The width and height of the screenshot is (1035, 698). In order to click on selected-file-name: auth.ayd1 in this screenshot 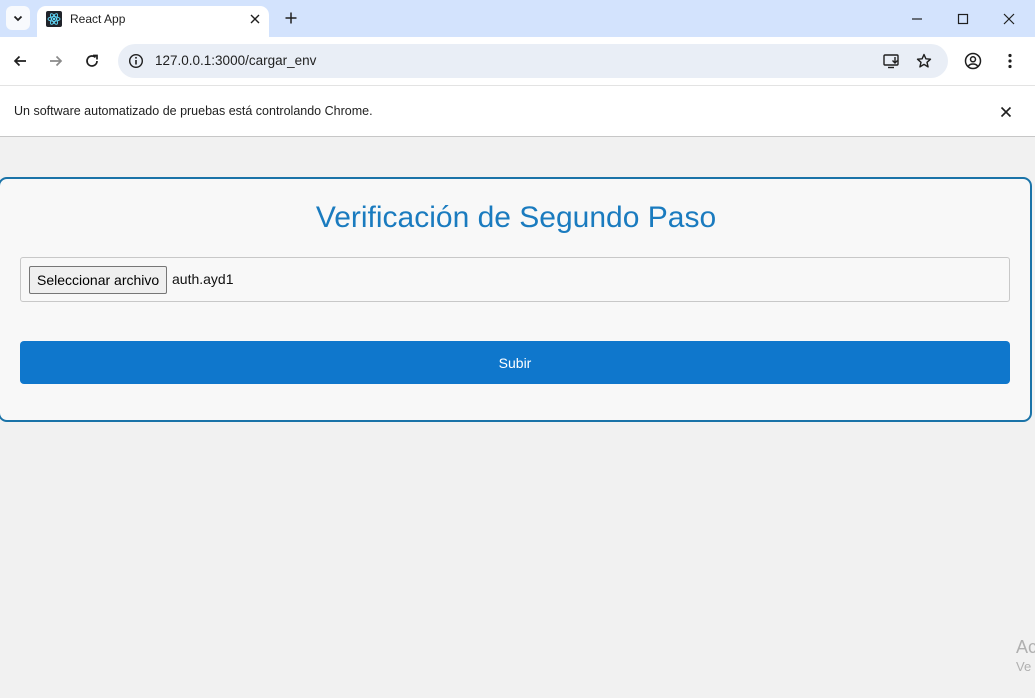, I will do `click(203, 279)`.